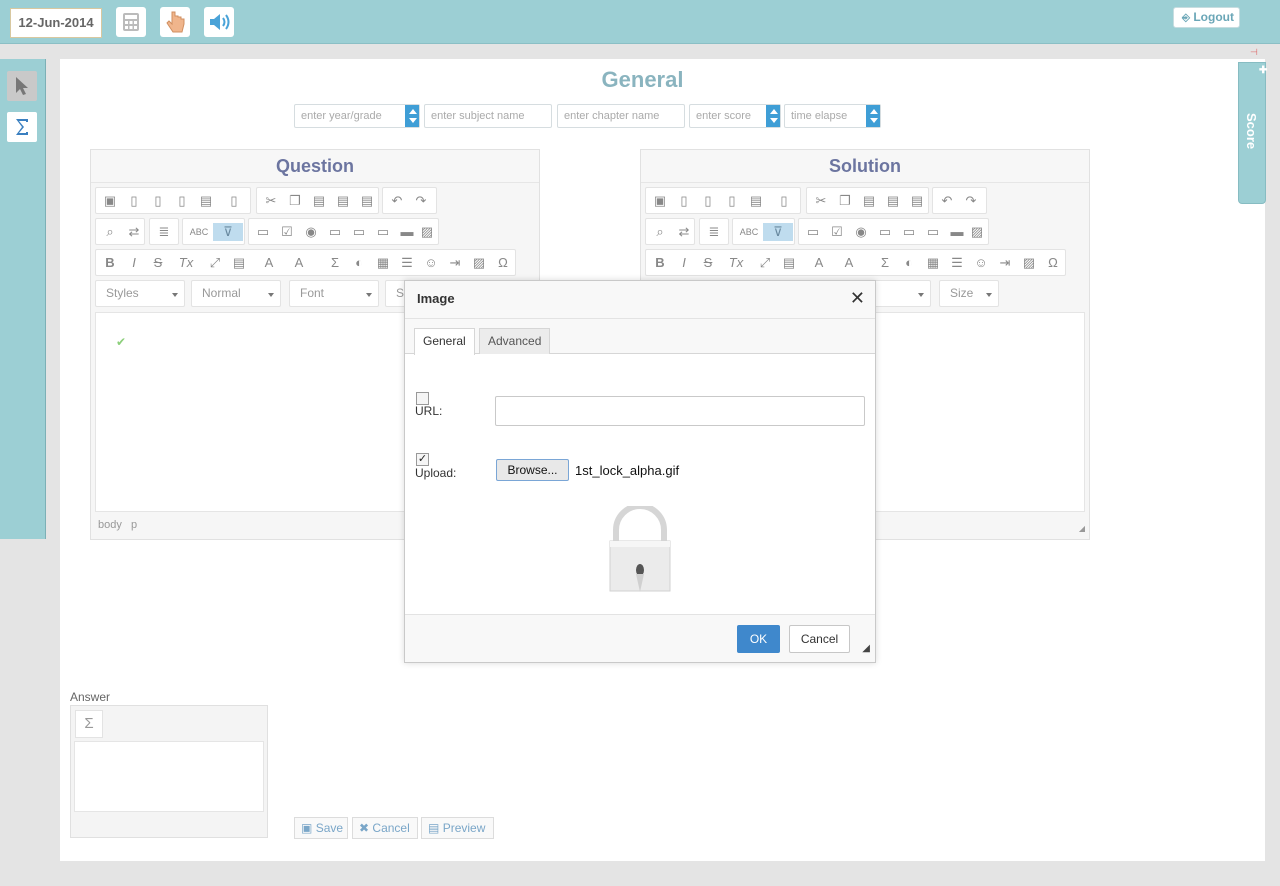 The image size is (1280, 886). What do you see at coordinates (199, 232) in the screenshot?
I see `spellcheck-icon: ABC` at bounding box center [199, 232].